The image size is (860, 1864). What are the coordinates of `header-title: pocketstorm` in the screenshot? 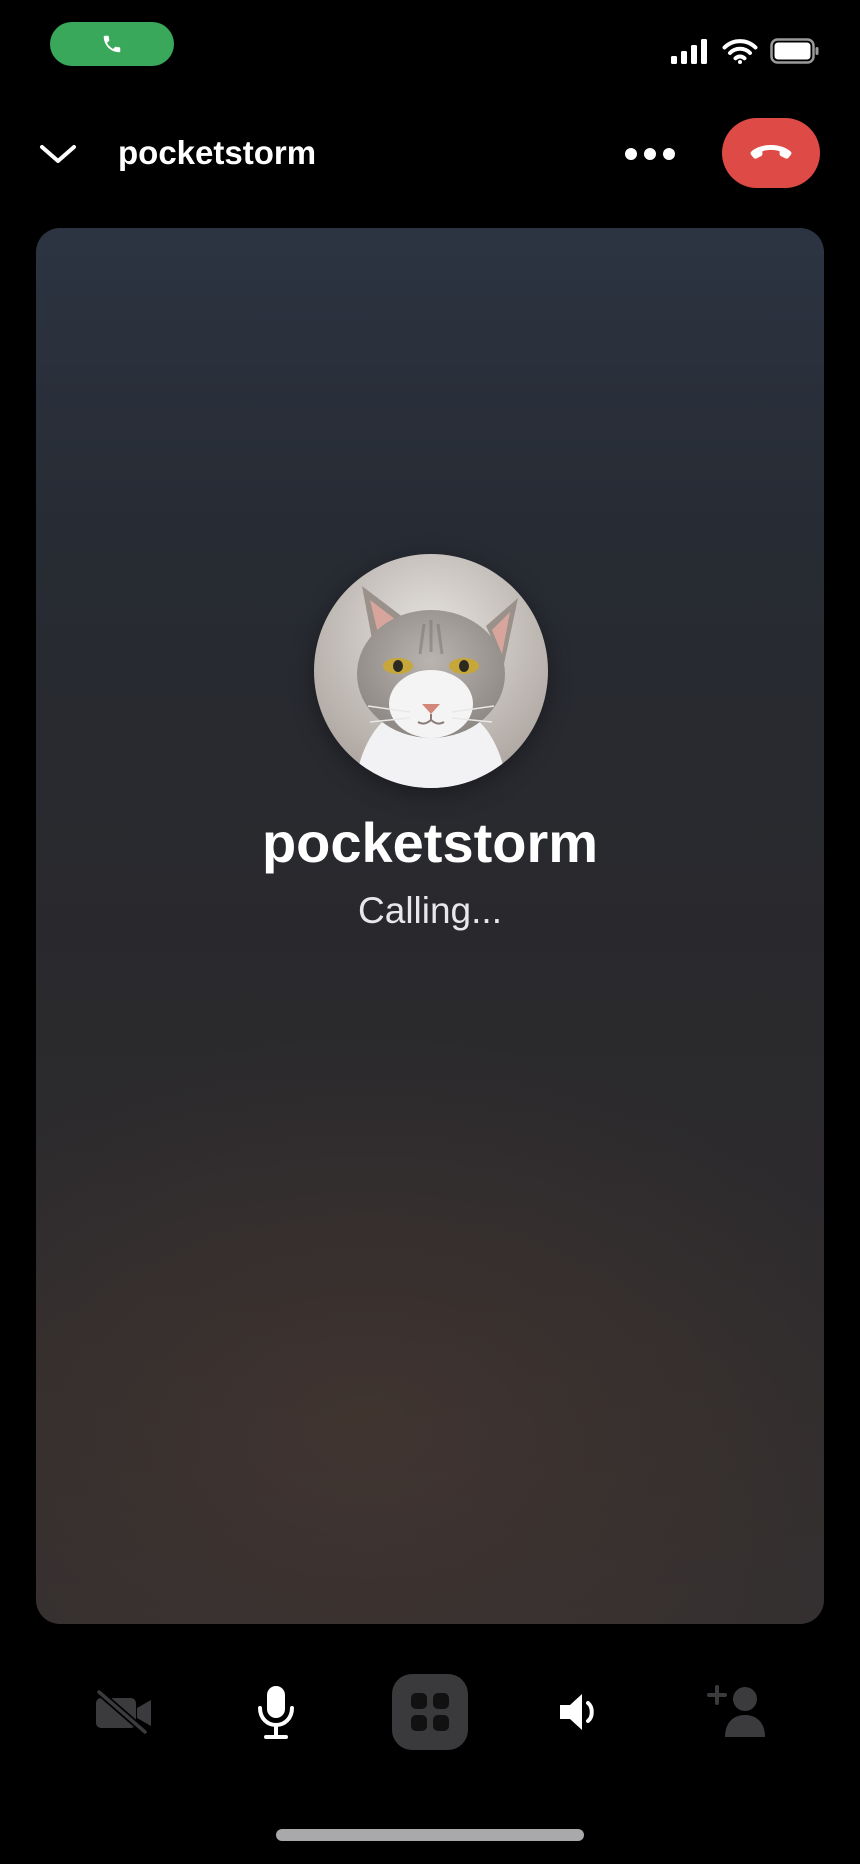 It's located at (217, 152).